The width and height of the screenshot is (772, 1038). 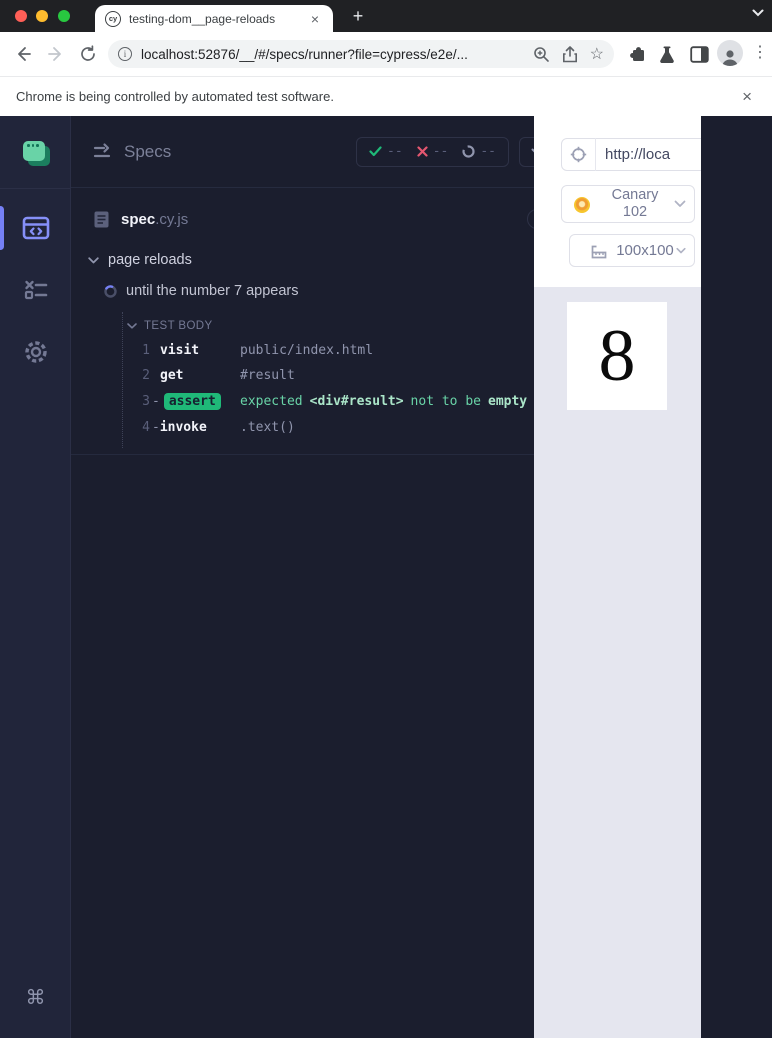 I want to click on test-title: until the number 7 appears, so click(x=212, y=291).